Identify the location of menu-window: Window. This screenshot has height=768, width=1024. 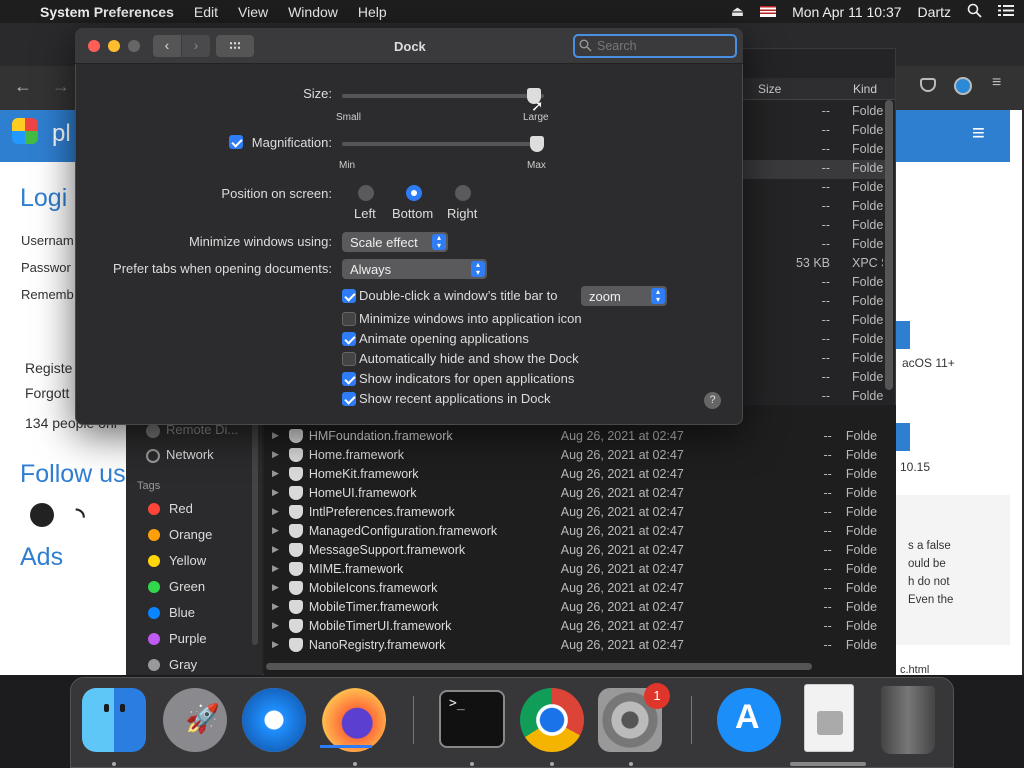
(313, 12).